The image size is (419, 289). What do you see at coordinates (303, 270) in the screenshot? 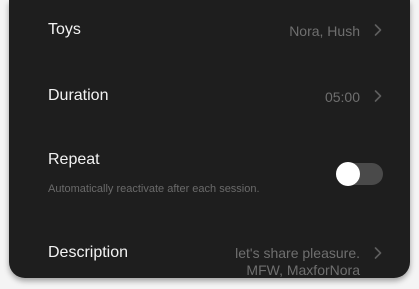
I see `description-value-line2: MFW, MaxforNora` at bounding box center [303, 270].